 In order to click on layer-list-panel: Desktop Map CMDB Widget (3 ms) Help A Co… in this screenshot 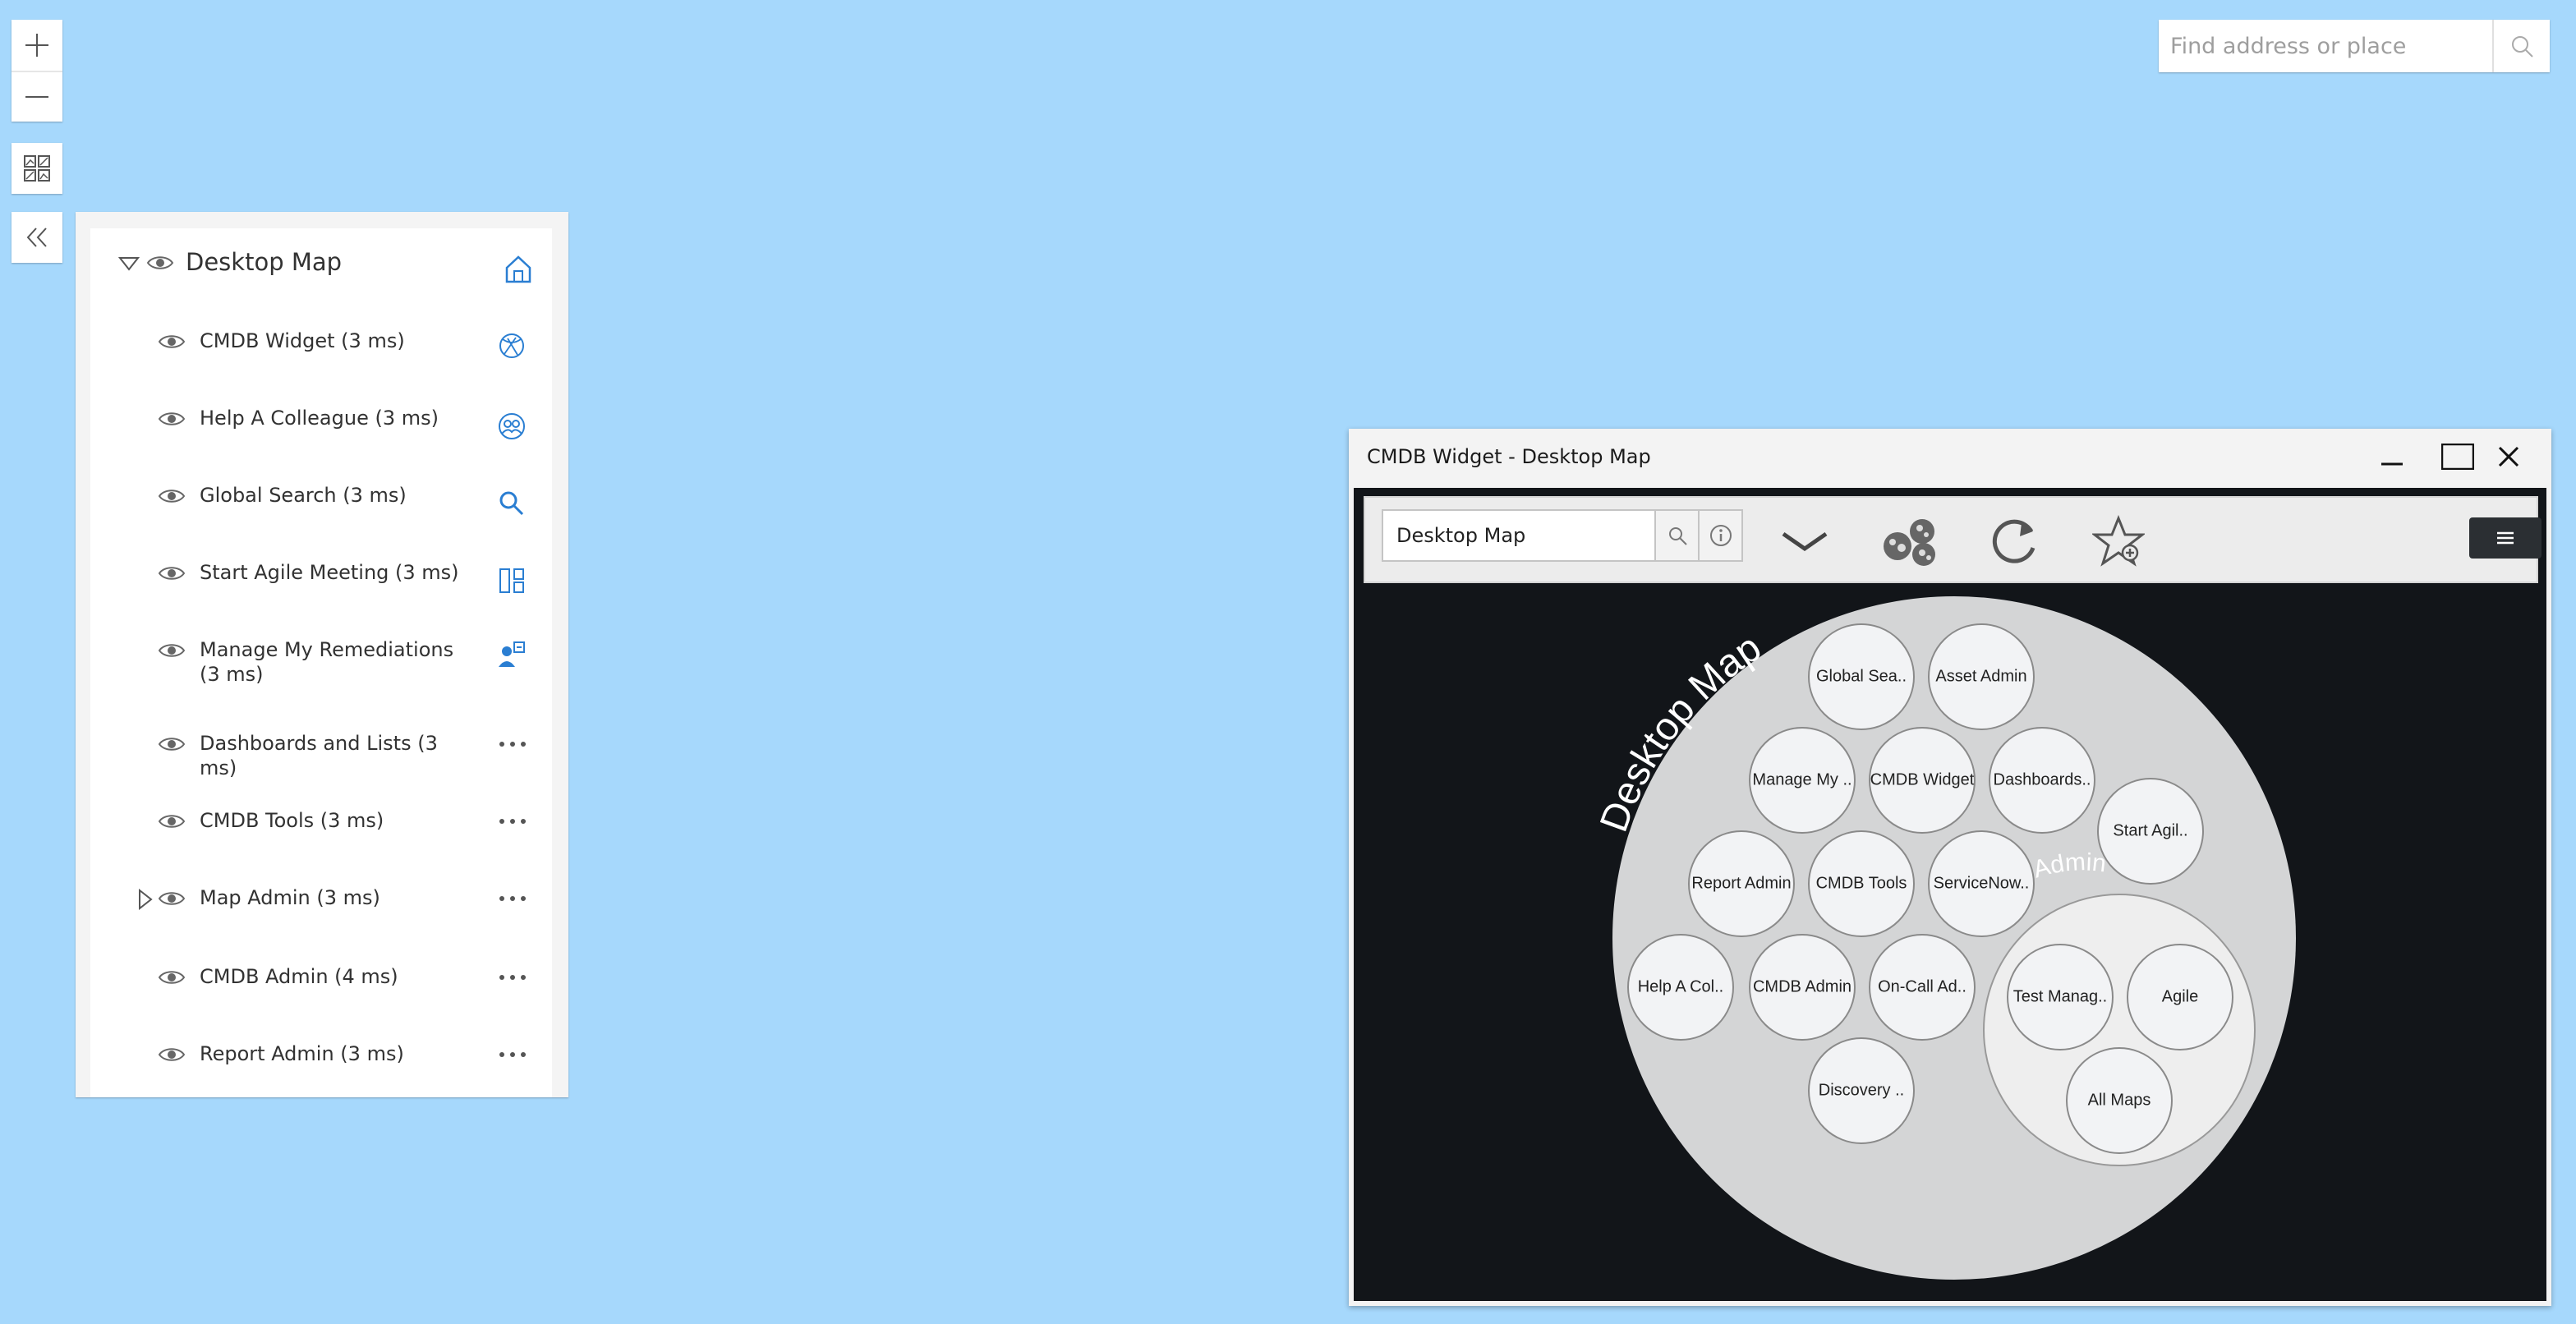, I will do `click(322, 654)`.